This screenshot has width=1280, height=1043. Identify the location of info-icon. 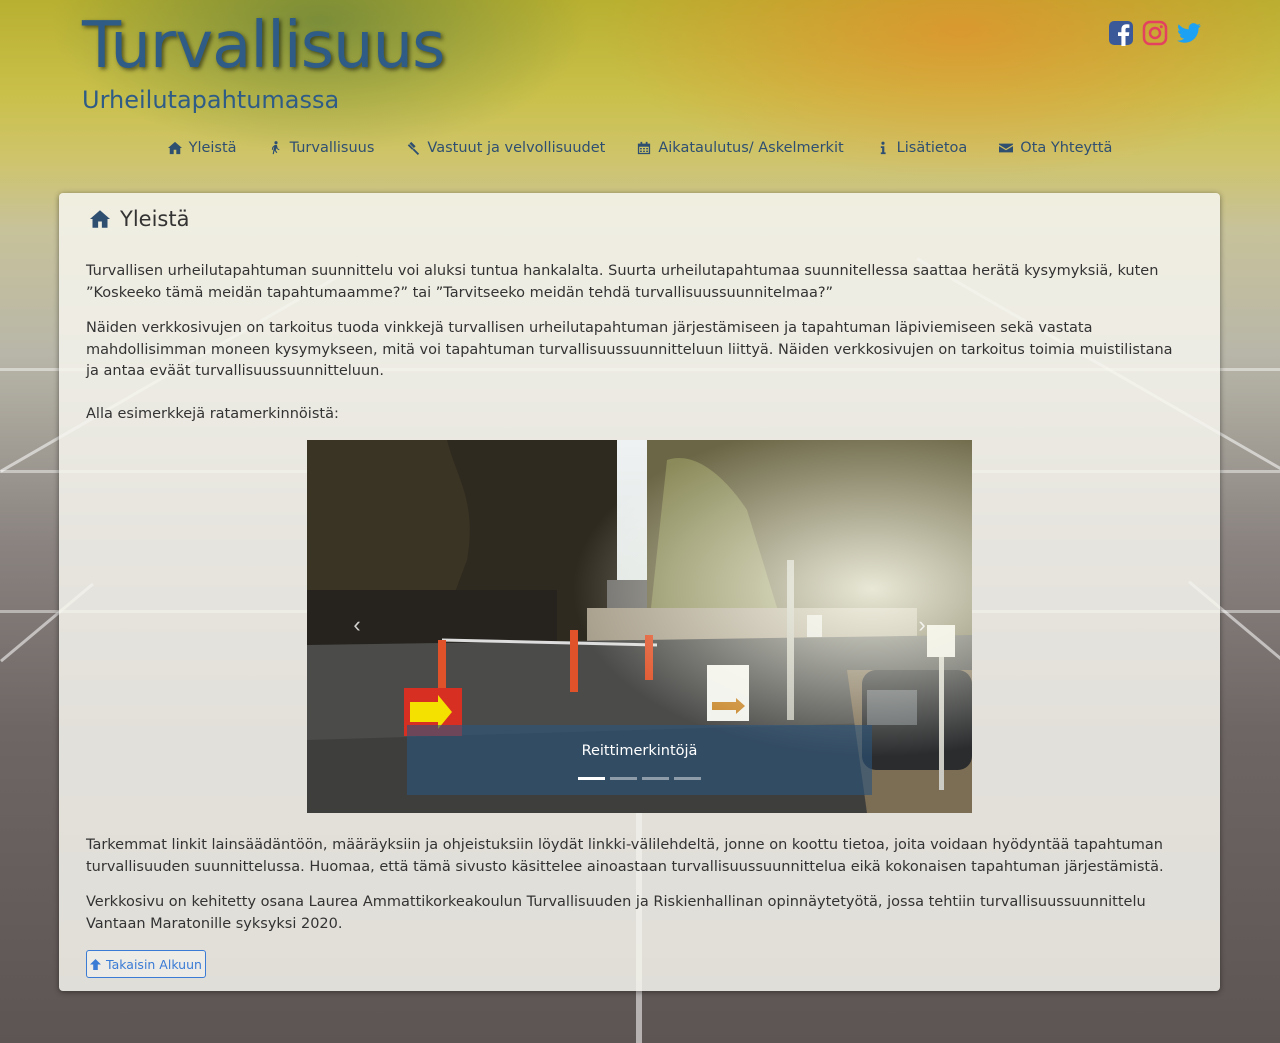
(883, 148).